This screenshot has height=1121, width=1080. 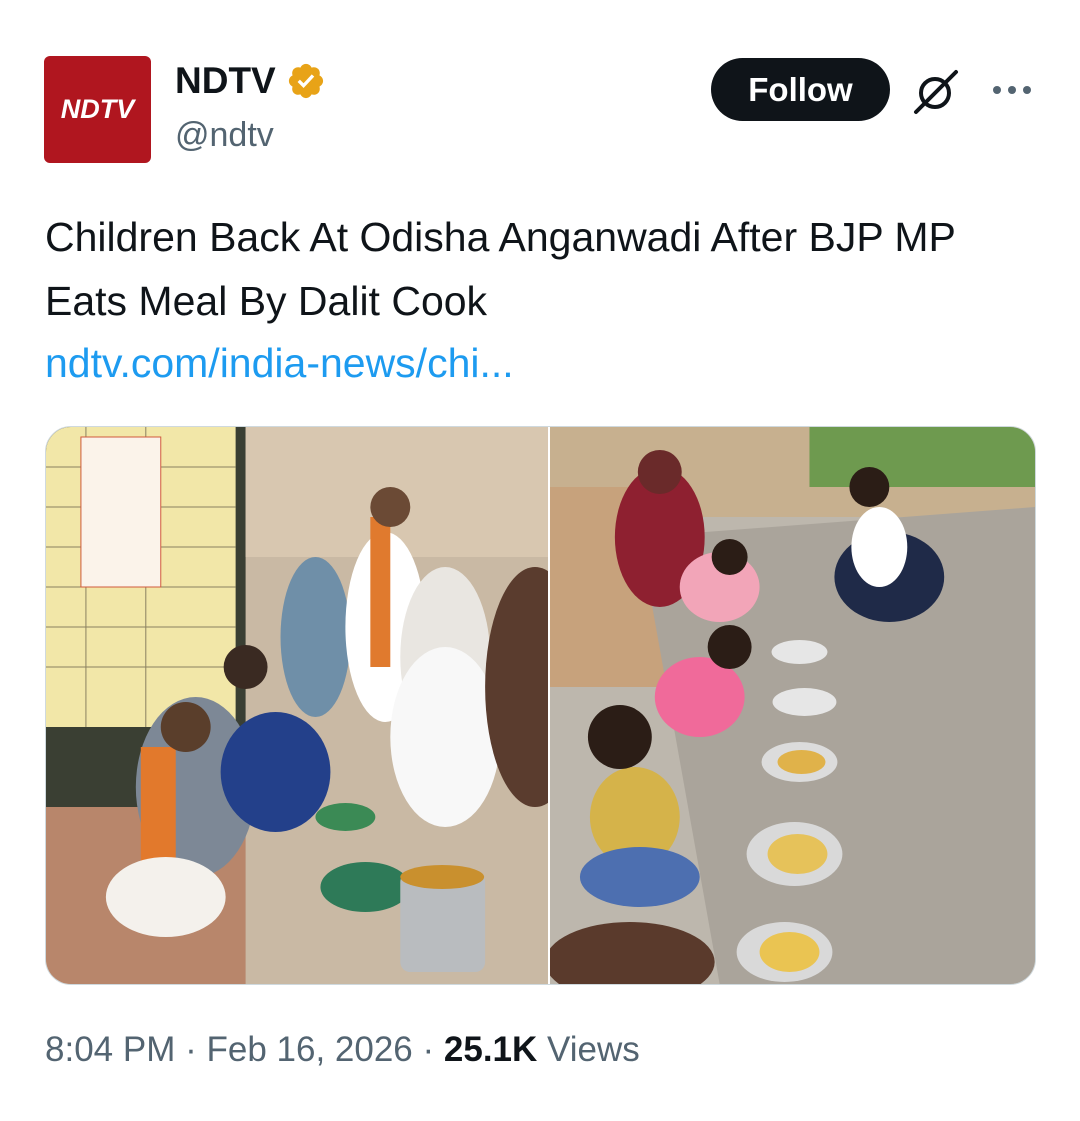 What do you see at coordinates (225, 81) in the screenshot?
I see `display-name: NDTV` at bounding box center [225, 81].